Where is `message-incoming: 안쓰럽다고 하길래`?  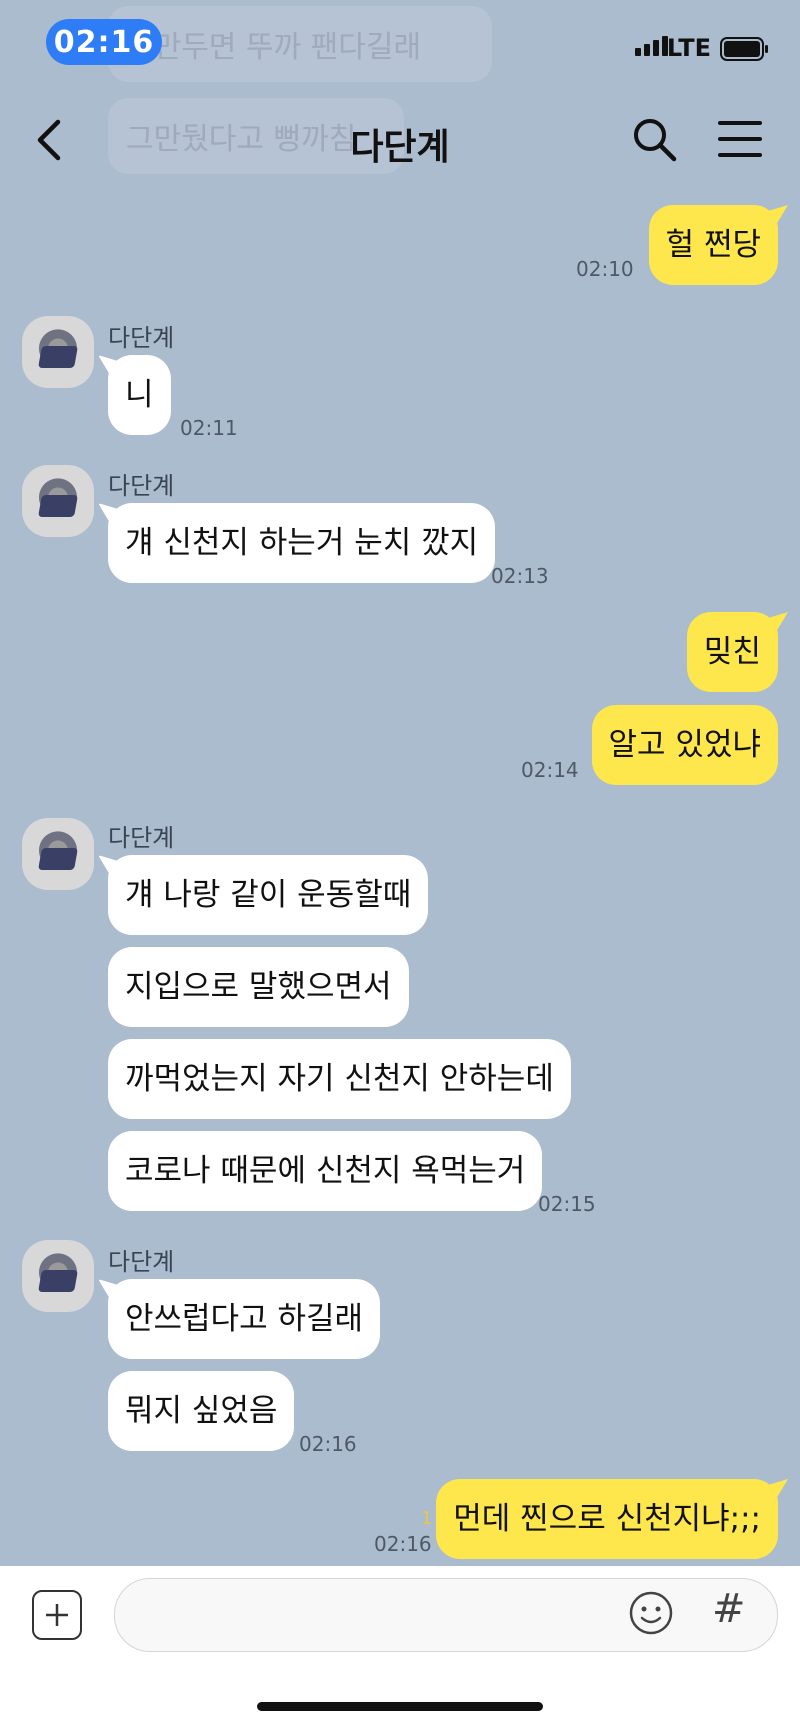 message-incoming: 안쓰럽다고 하길래 is located at coordinates (244, 1319).